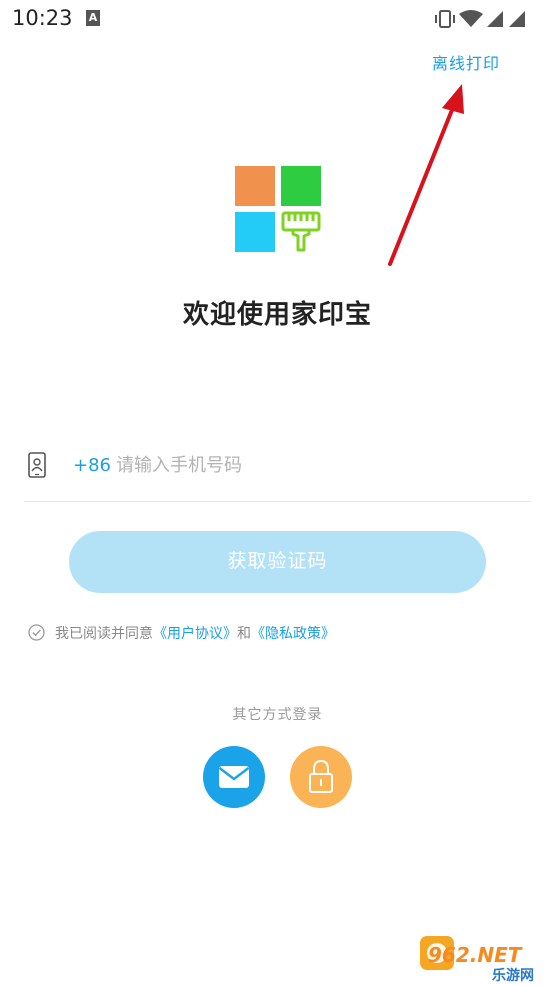  I want to click on status-time: 10:23, so click(42, 18).